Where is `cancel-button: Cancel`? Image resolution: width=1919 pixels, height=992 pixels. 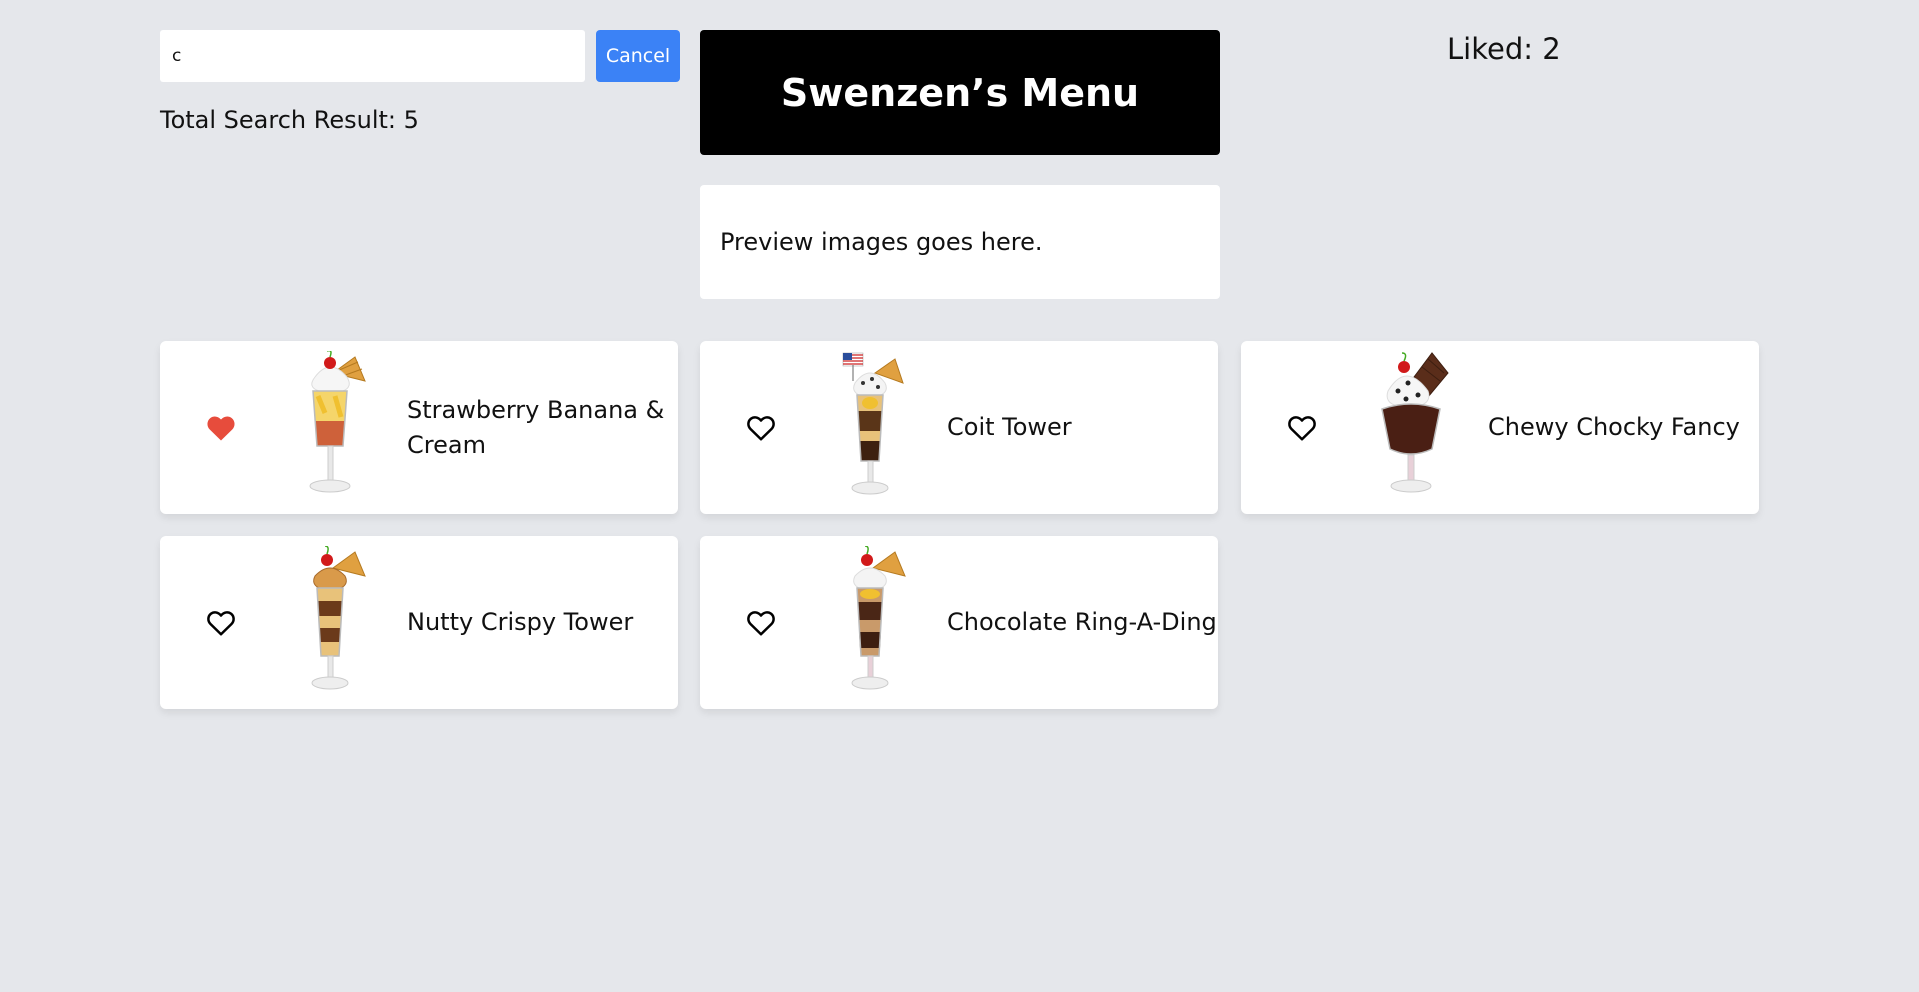 cancel-button: Cancel is located at coordinates (638, 56).